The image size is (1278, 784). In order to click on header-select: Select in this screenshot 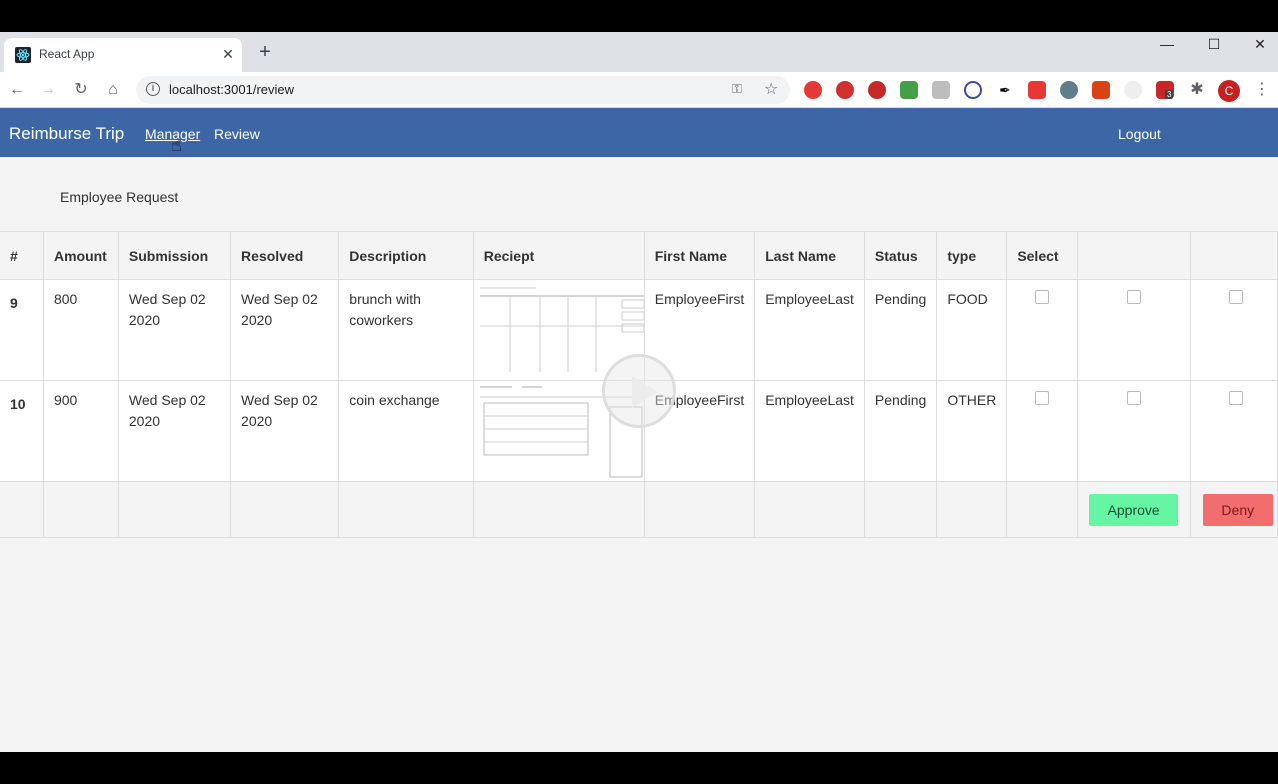, I will do `click(1042, 255)`.